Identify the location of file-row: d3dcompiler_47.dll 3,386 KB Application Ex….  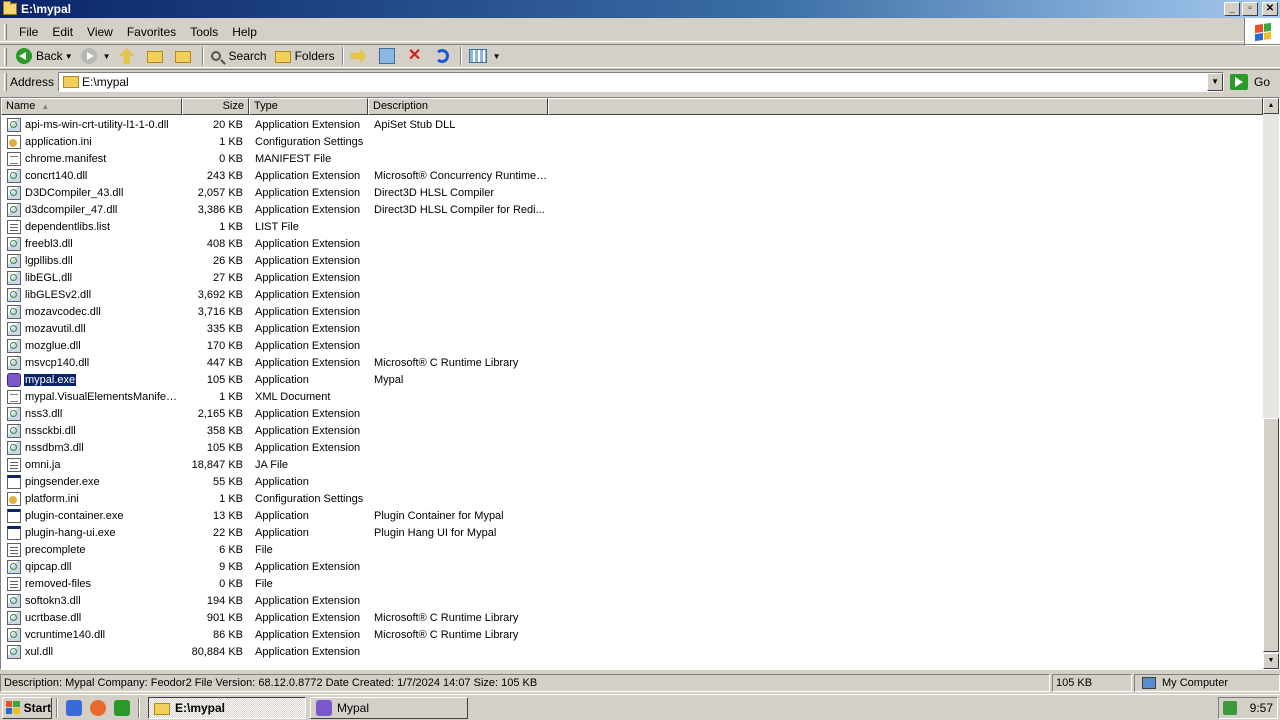
(632, 209).